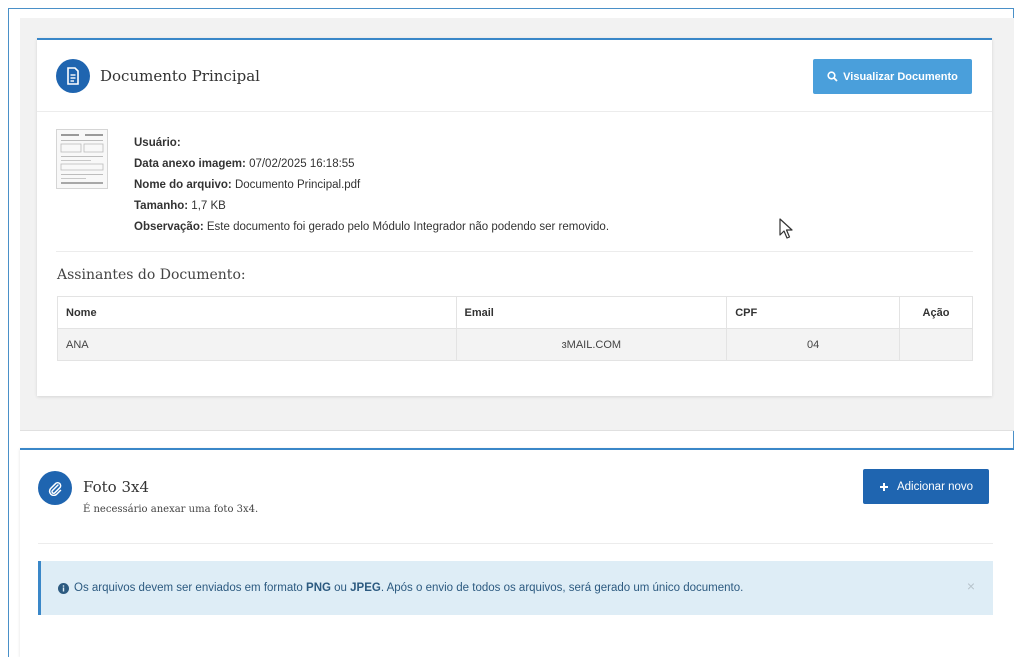  I want to click on info-icon, so click(63, 588).